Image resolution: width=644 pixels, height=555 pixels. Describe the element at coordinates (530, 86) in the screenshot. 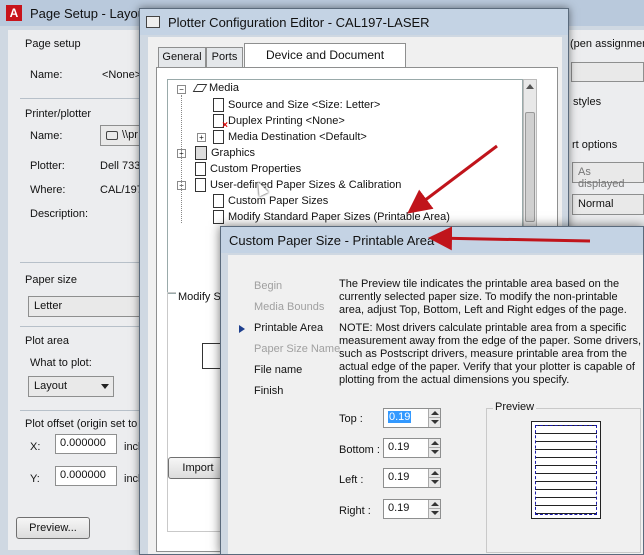

I see `scroll-up-arrow-icon` at that location.